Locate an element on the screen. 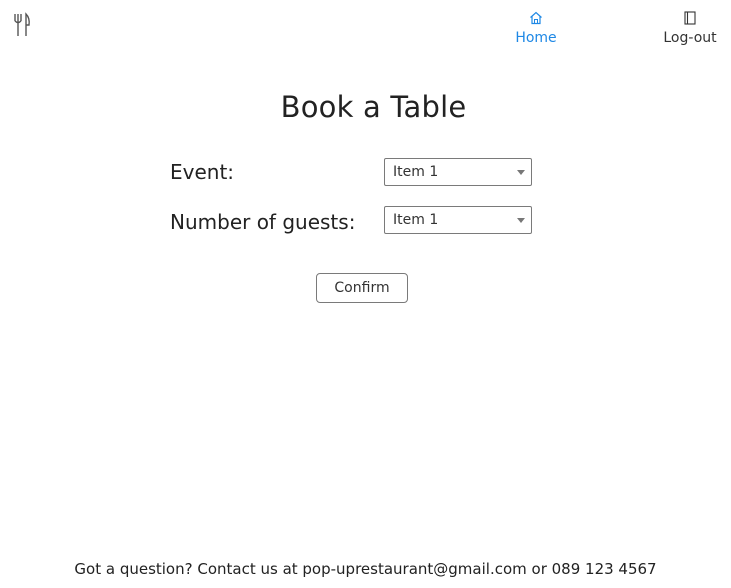 The width and height of the screenshot is (731, 588). nav-logout: Log-out is located at coordinates (690, 28).